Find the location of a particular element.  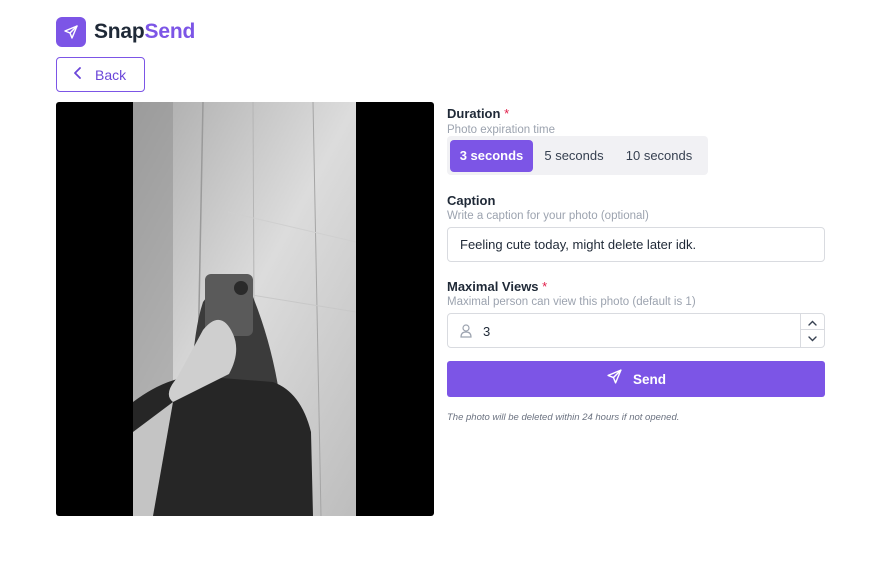

duration-option-3-seconds: 3 seconds is located at coordinates (491, 155).